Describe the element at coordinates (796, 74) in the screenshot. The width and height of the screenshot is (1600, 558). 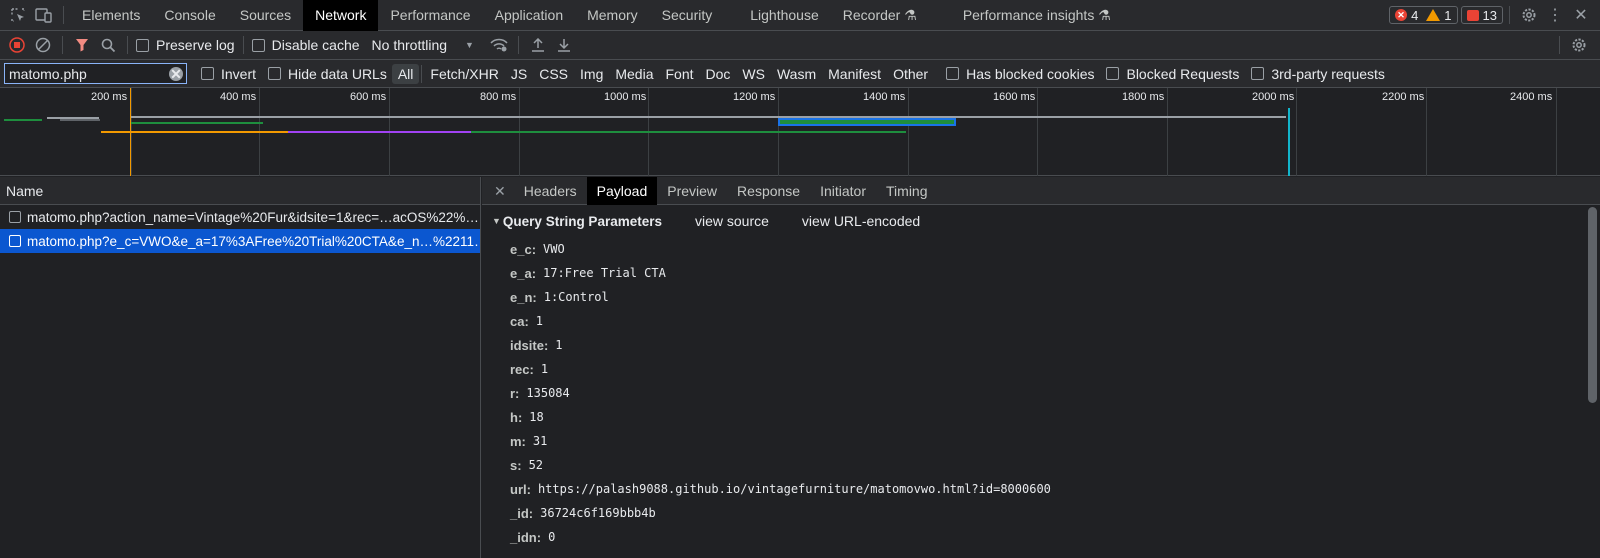
I see `filter-type-wasm: Wasm` at that location.